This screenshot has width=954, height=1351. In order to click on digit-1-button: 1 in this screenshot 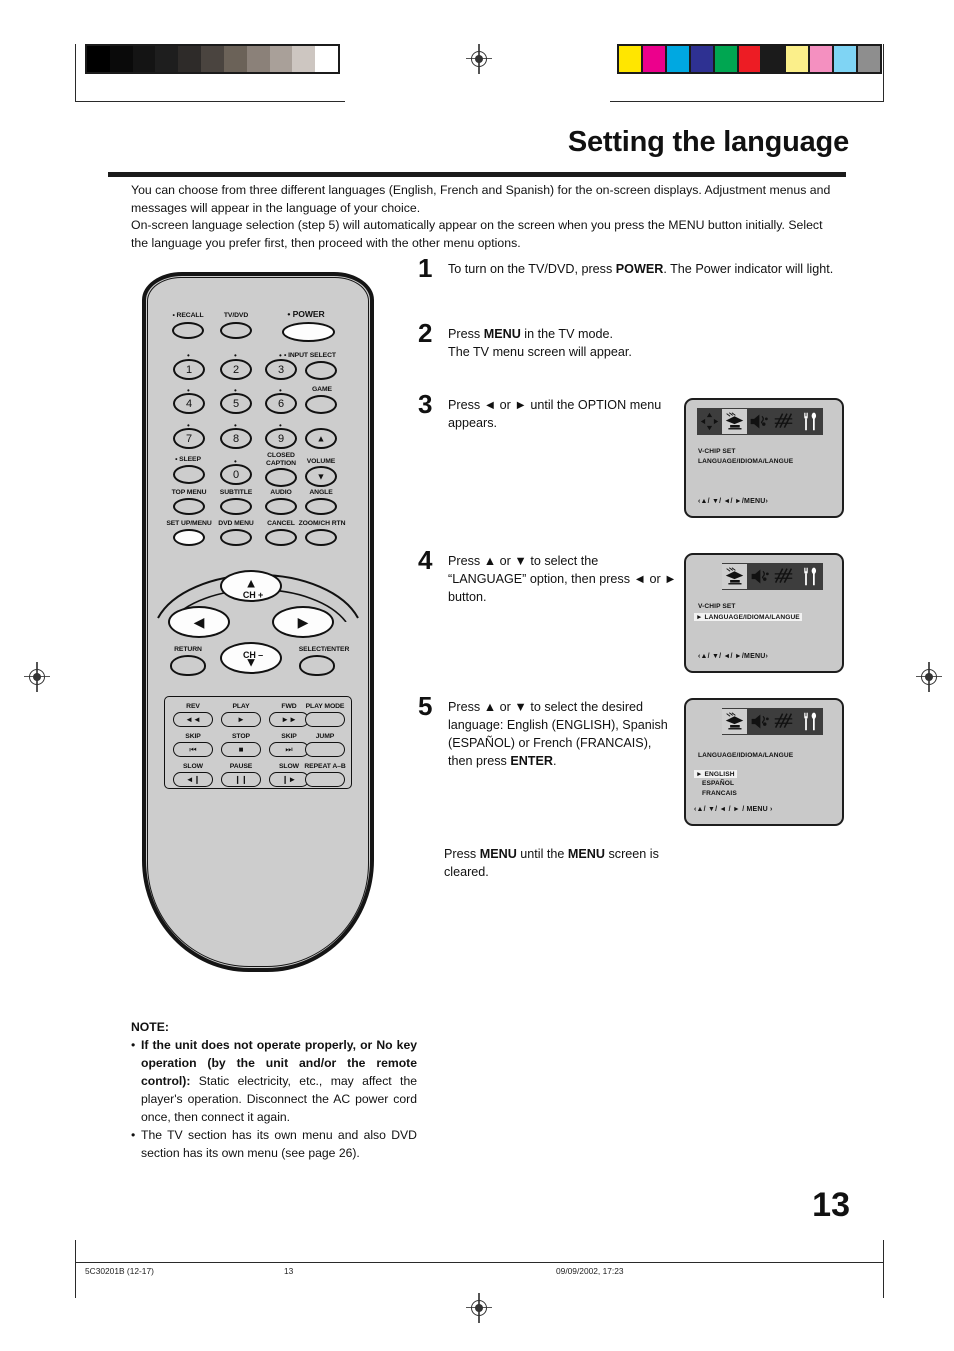, I will do `click(189, 369)`.